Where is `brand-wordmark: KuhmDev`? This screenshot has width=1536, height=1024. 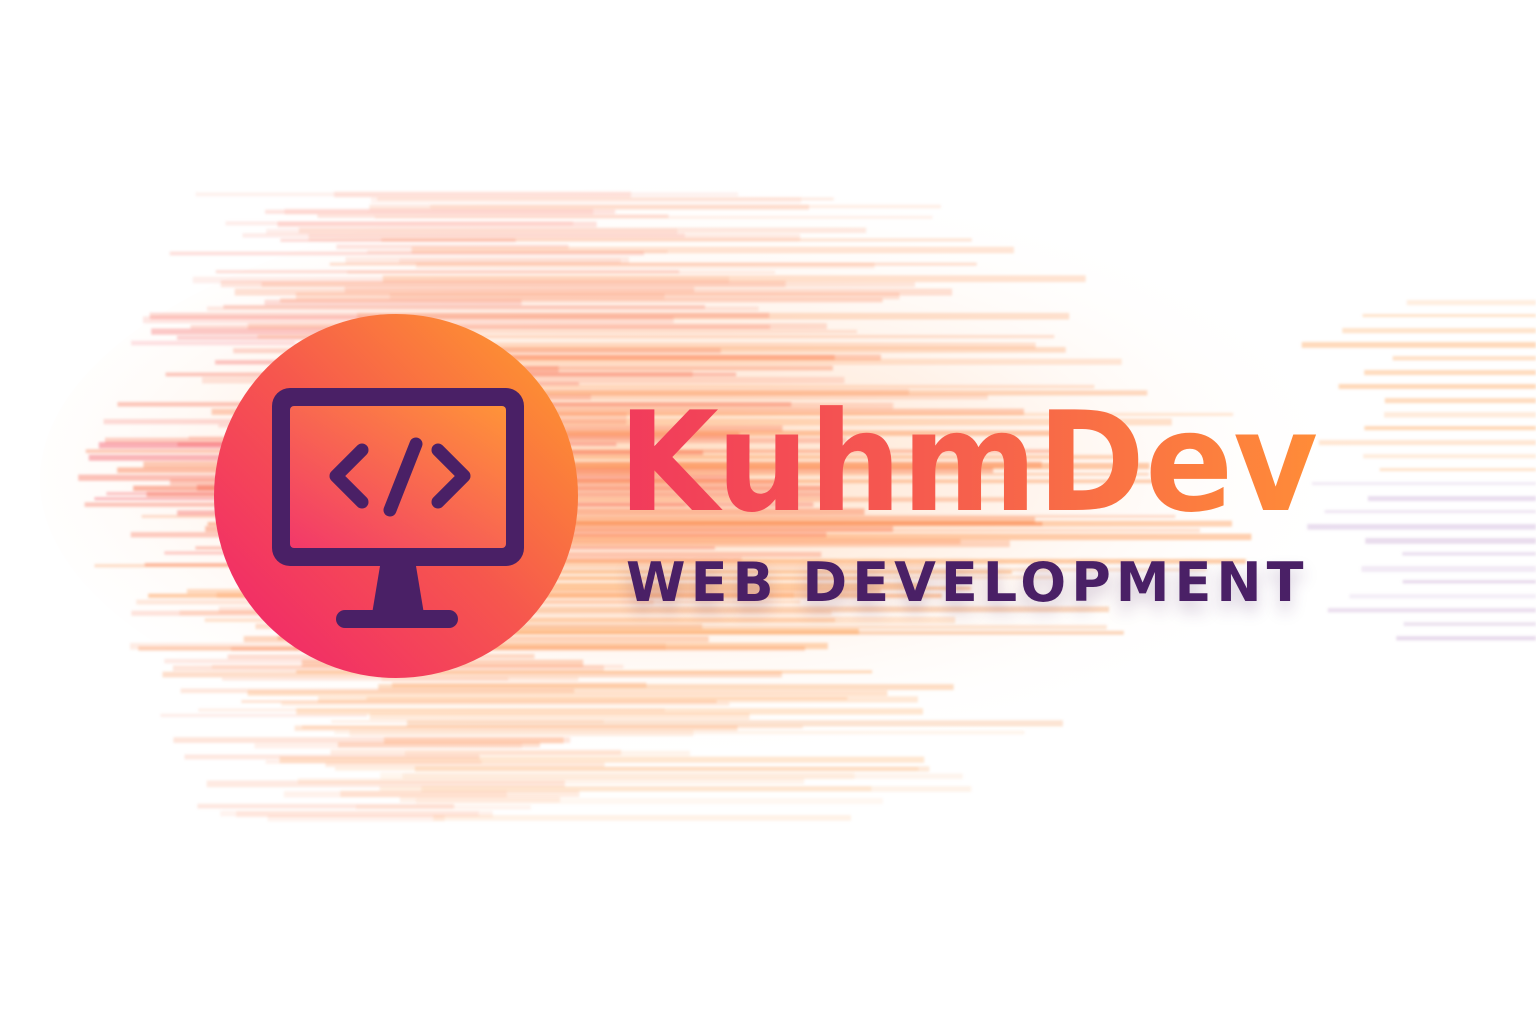
brand-wordmark: KuhmDev is located at coordinates (968, 458).